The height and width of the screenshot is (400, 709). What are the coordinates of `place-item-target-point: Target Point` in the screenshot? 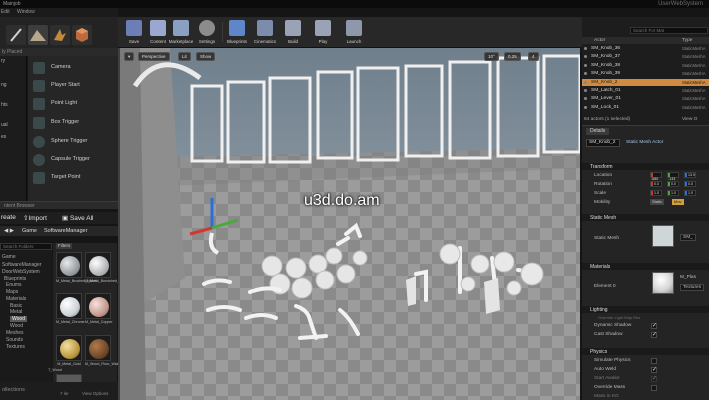 It's located at (73, 178).